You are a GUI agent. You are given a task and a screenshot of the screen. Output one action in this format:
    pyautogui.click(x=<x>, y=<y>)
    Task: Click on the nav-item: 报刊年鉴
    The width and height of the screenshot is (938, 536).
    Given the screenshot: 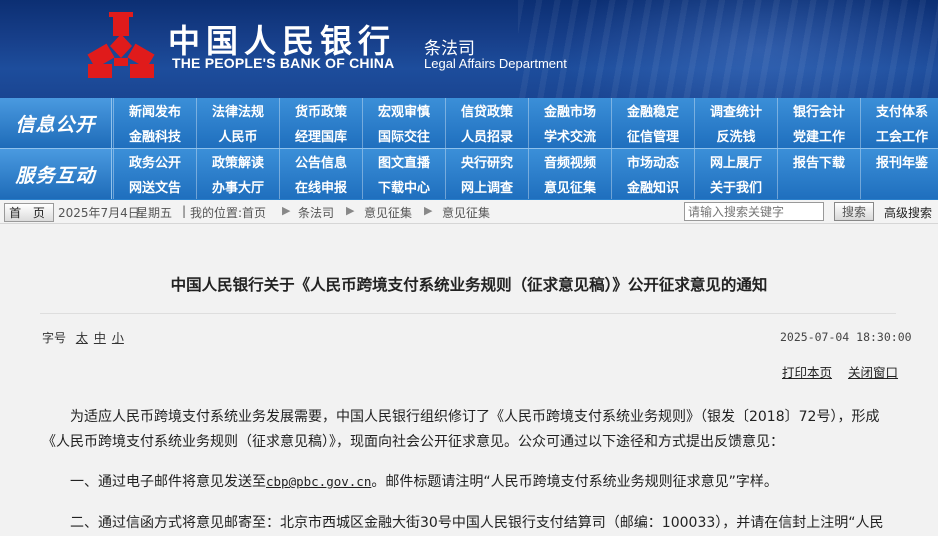 What is the action you would take?
    pyautogui.click(x=899, y=161)
    